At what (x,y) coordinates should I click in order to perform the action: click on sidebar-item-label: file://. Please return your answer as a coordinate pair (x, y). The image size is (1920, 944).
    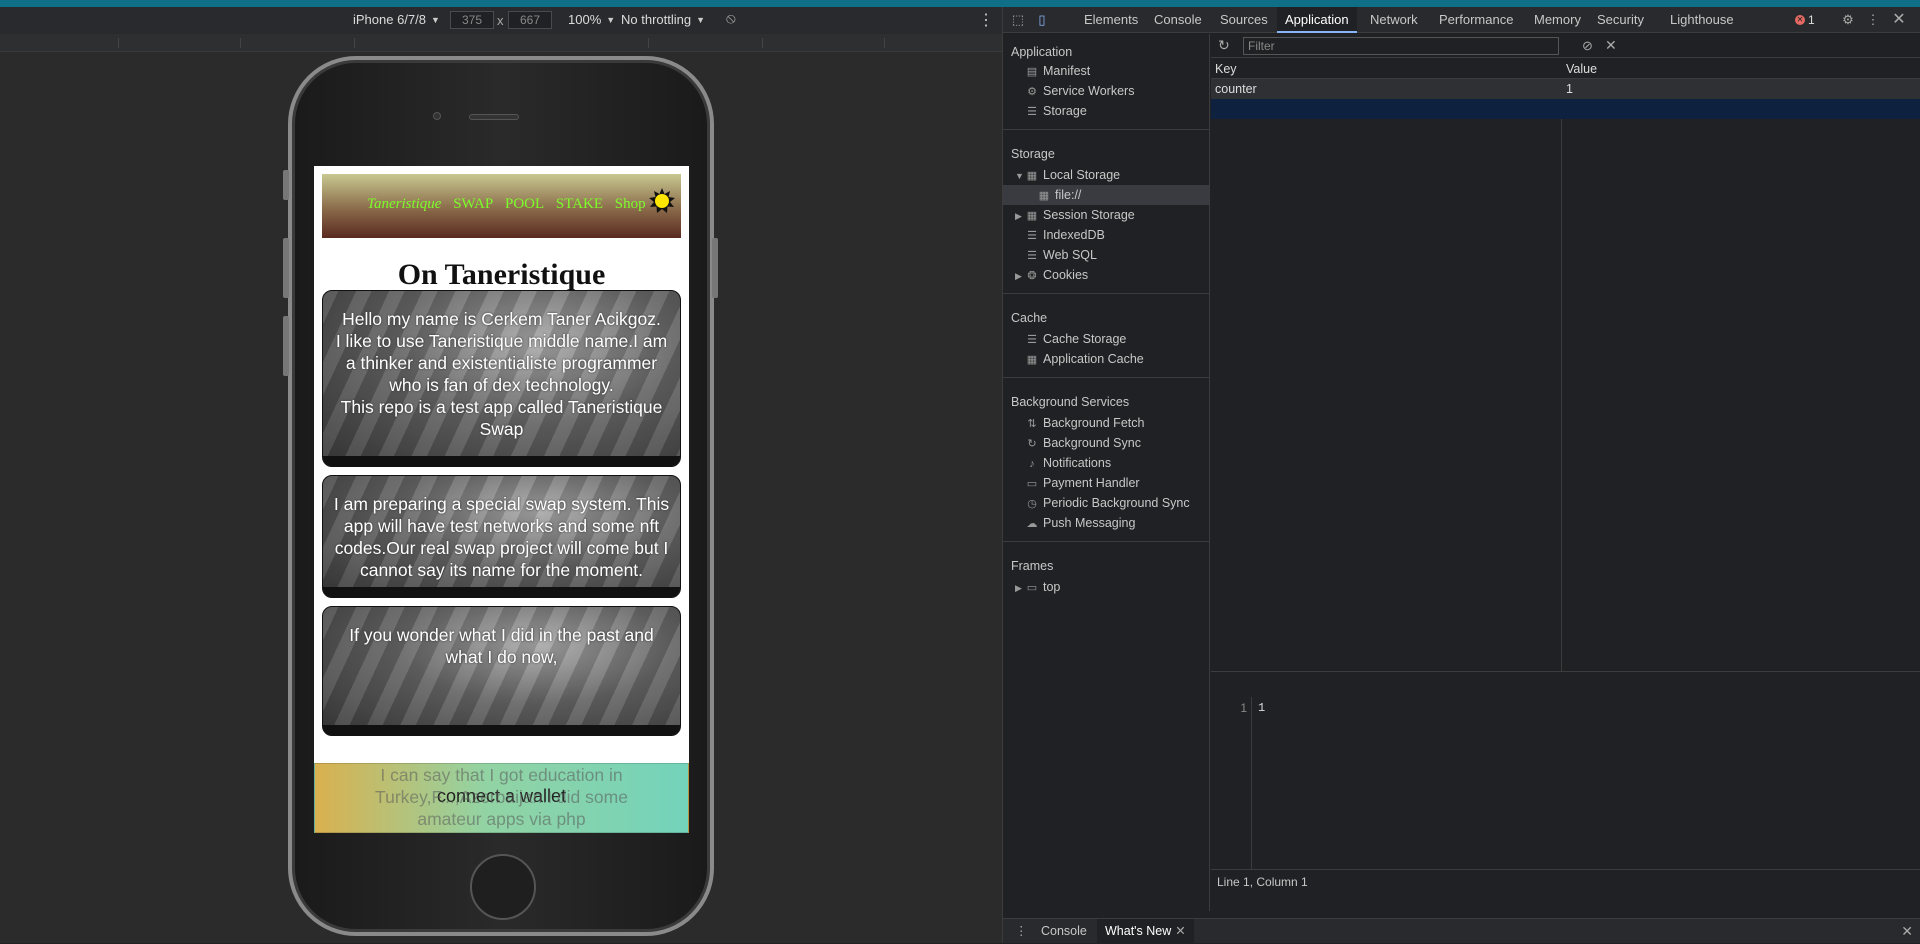
    Looking at the image, I should click on (1068, 195).